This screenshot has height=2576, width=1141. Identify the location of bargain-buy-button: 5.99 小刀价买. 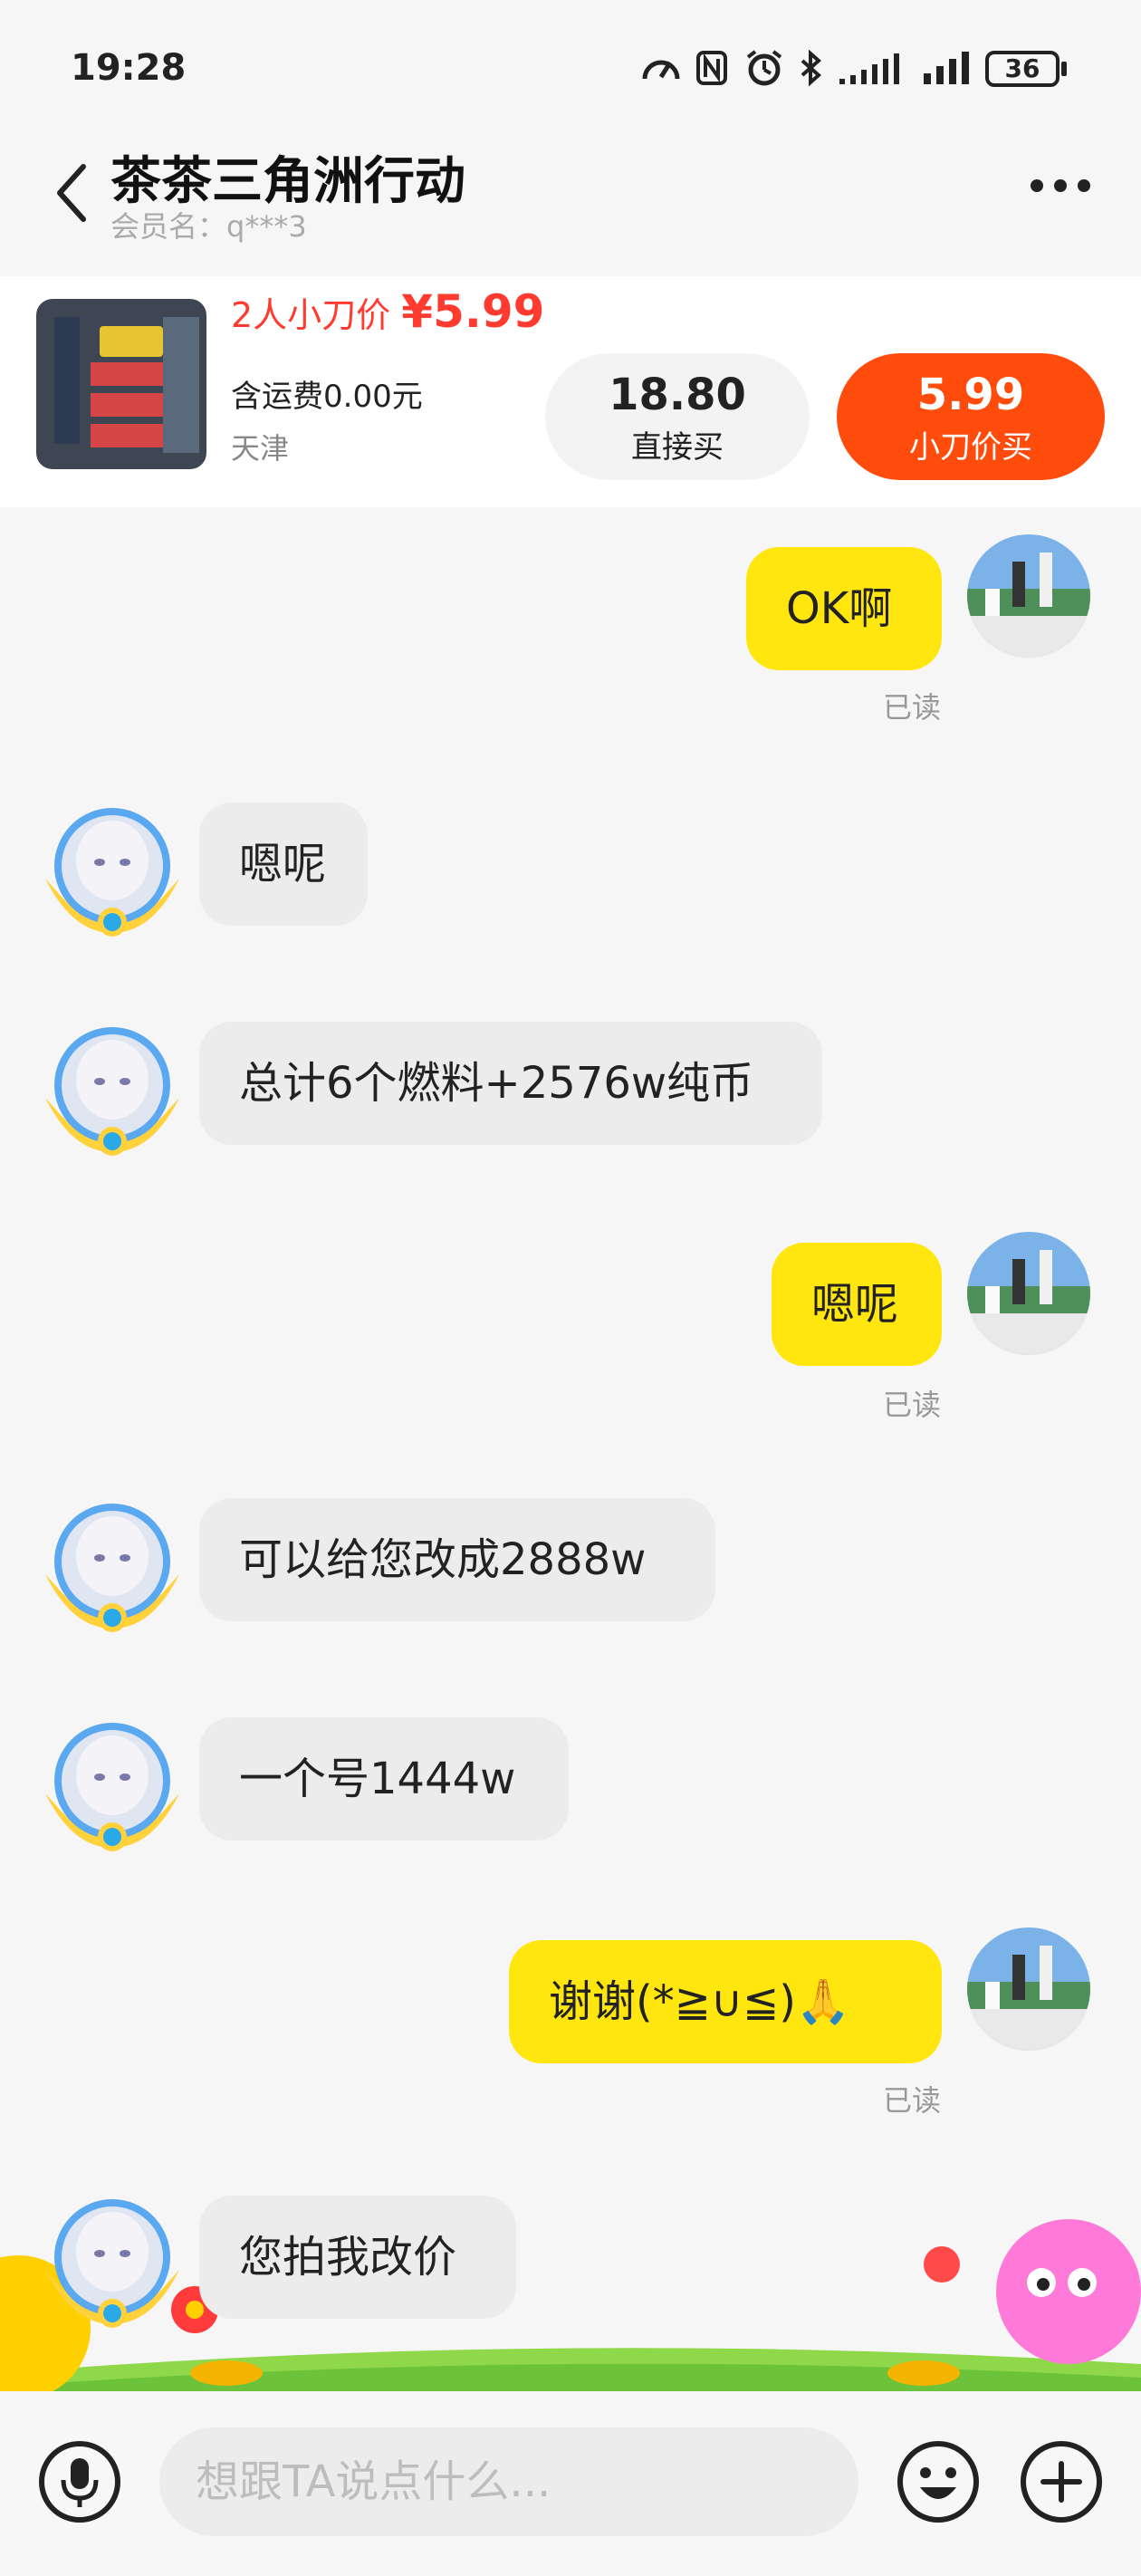
(971, 416).